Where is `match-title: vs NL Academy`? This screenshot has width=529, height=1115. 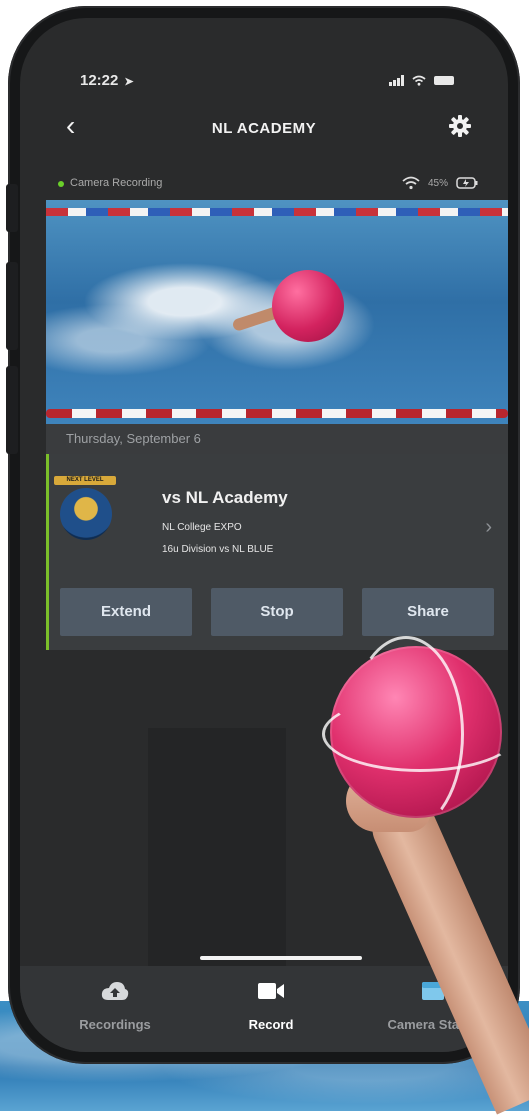
match-title: vs NL Academy is located at coordinates (225, 497).